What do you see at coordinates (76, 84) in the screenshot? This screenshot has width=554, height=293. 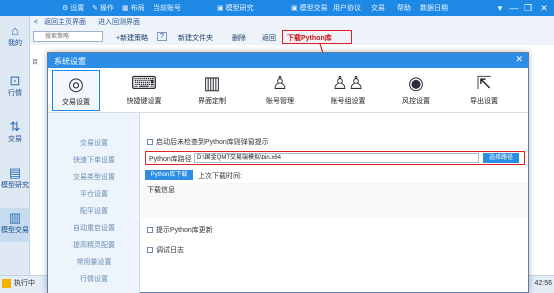 I see `trade-settings-icon: ◎` at bounding box center [76, 84].